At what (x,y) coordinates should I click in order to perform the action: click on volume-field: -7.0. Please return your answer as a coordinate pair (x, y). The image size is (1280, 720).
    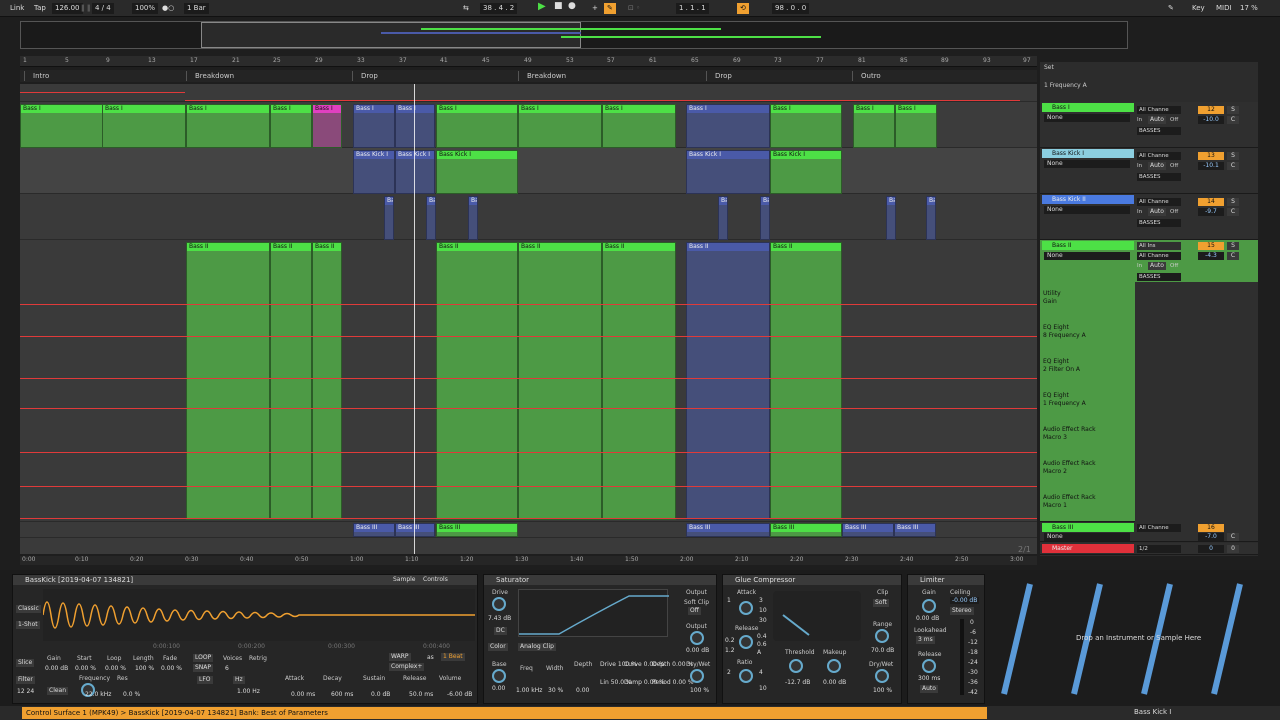
    Looking at the image, I should click on (1211, 537).